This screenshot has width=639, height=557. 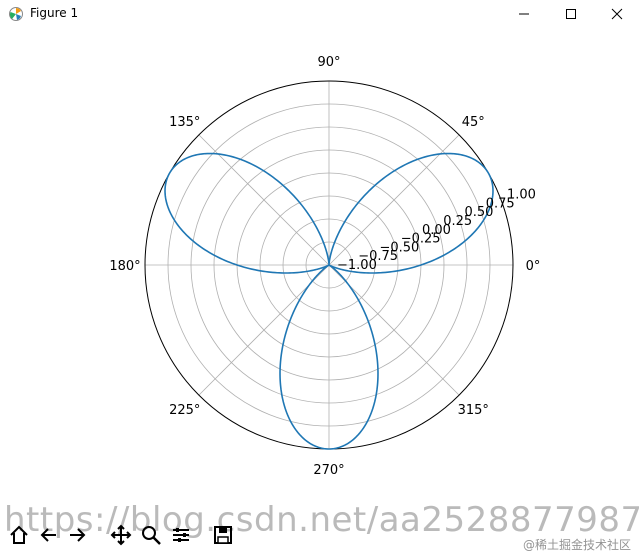 What do you see at coordinates (328, 470) in the screenshot?
I see `angle-tick-label: 270°` at bounding box center [328, 470].